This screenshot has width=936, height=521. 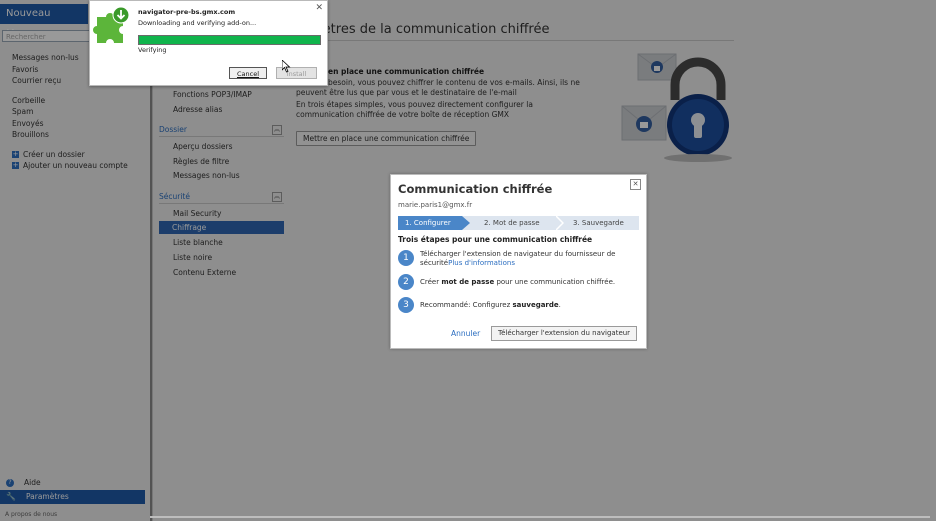 I want to click on addon-cancel-label: Cancel, so click(x=248, y=74).